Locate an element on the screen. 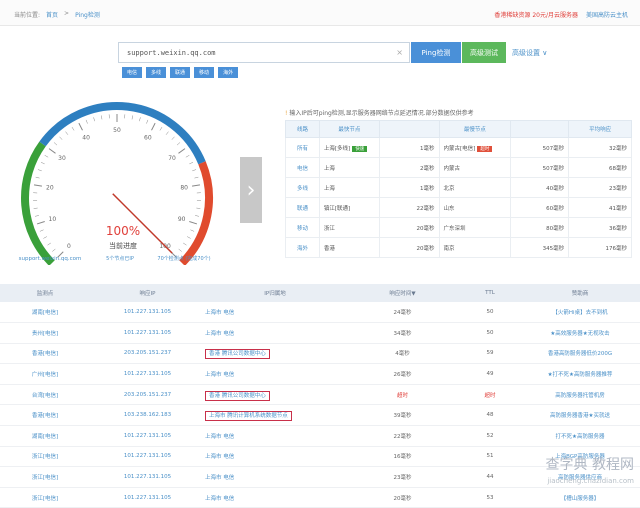 Image resolution: width=640 pixels, height=508 pixels. results-header: TTL is located at coordinates (490, 293).